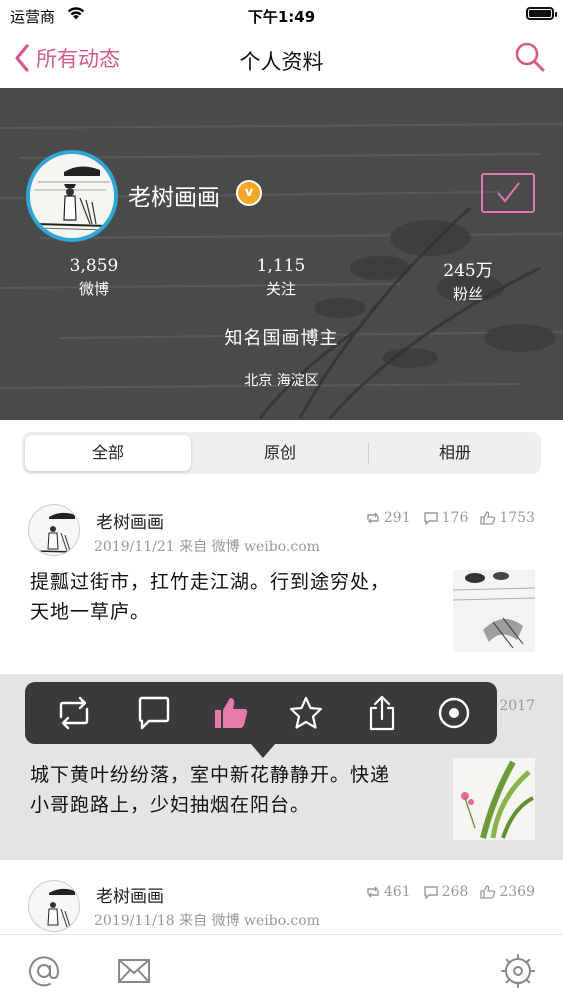  Describe the element at coordinates (134, 971) in the screenshot. I see `mail-icon` at that location.